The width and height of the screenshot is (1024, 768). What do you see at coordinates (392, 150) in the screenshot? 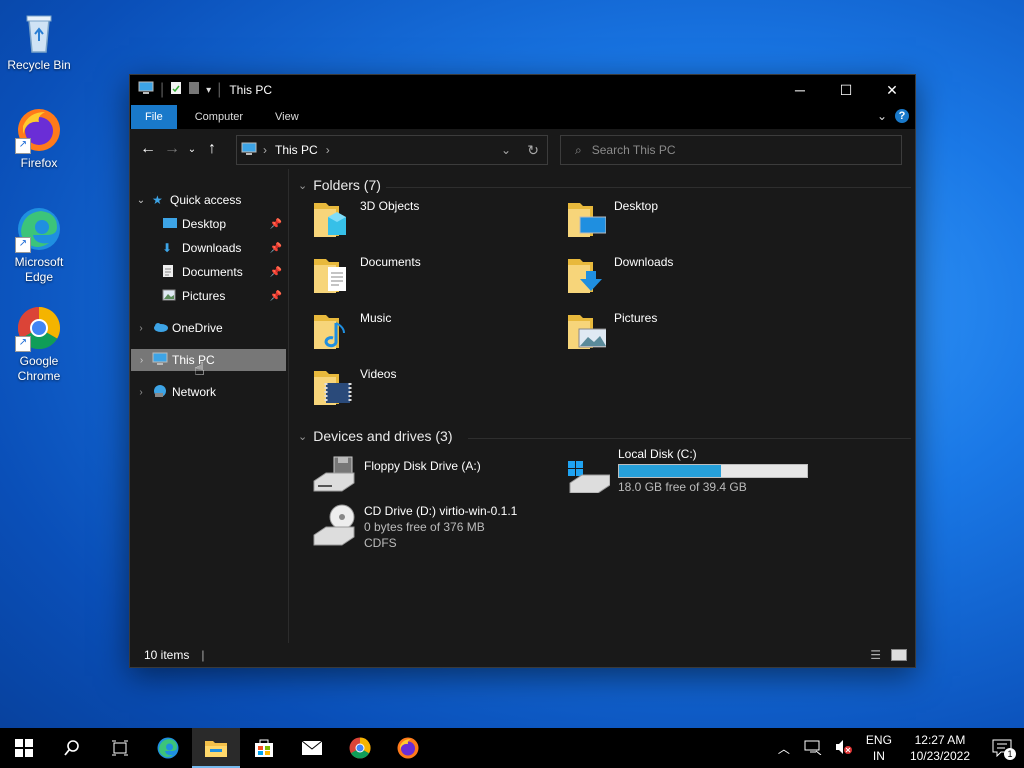
I see `address-bar: › This PC › ⌄ ↻` at bounding box center [392, 150].